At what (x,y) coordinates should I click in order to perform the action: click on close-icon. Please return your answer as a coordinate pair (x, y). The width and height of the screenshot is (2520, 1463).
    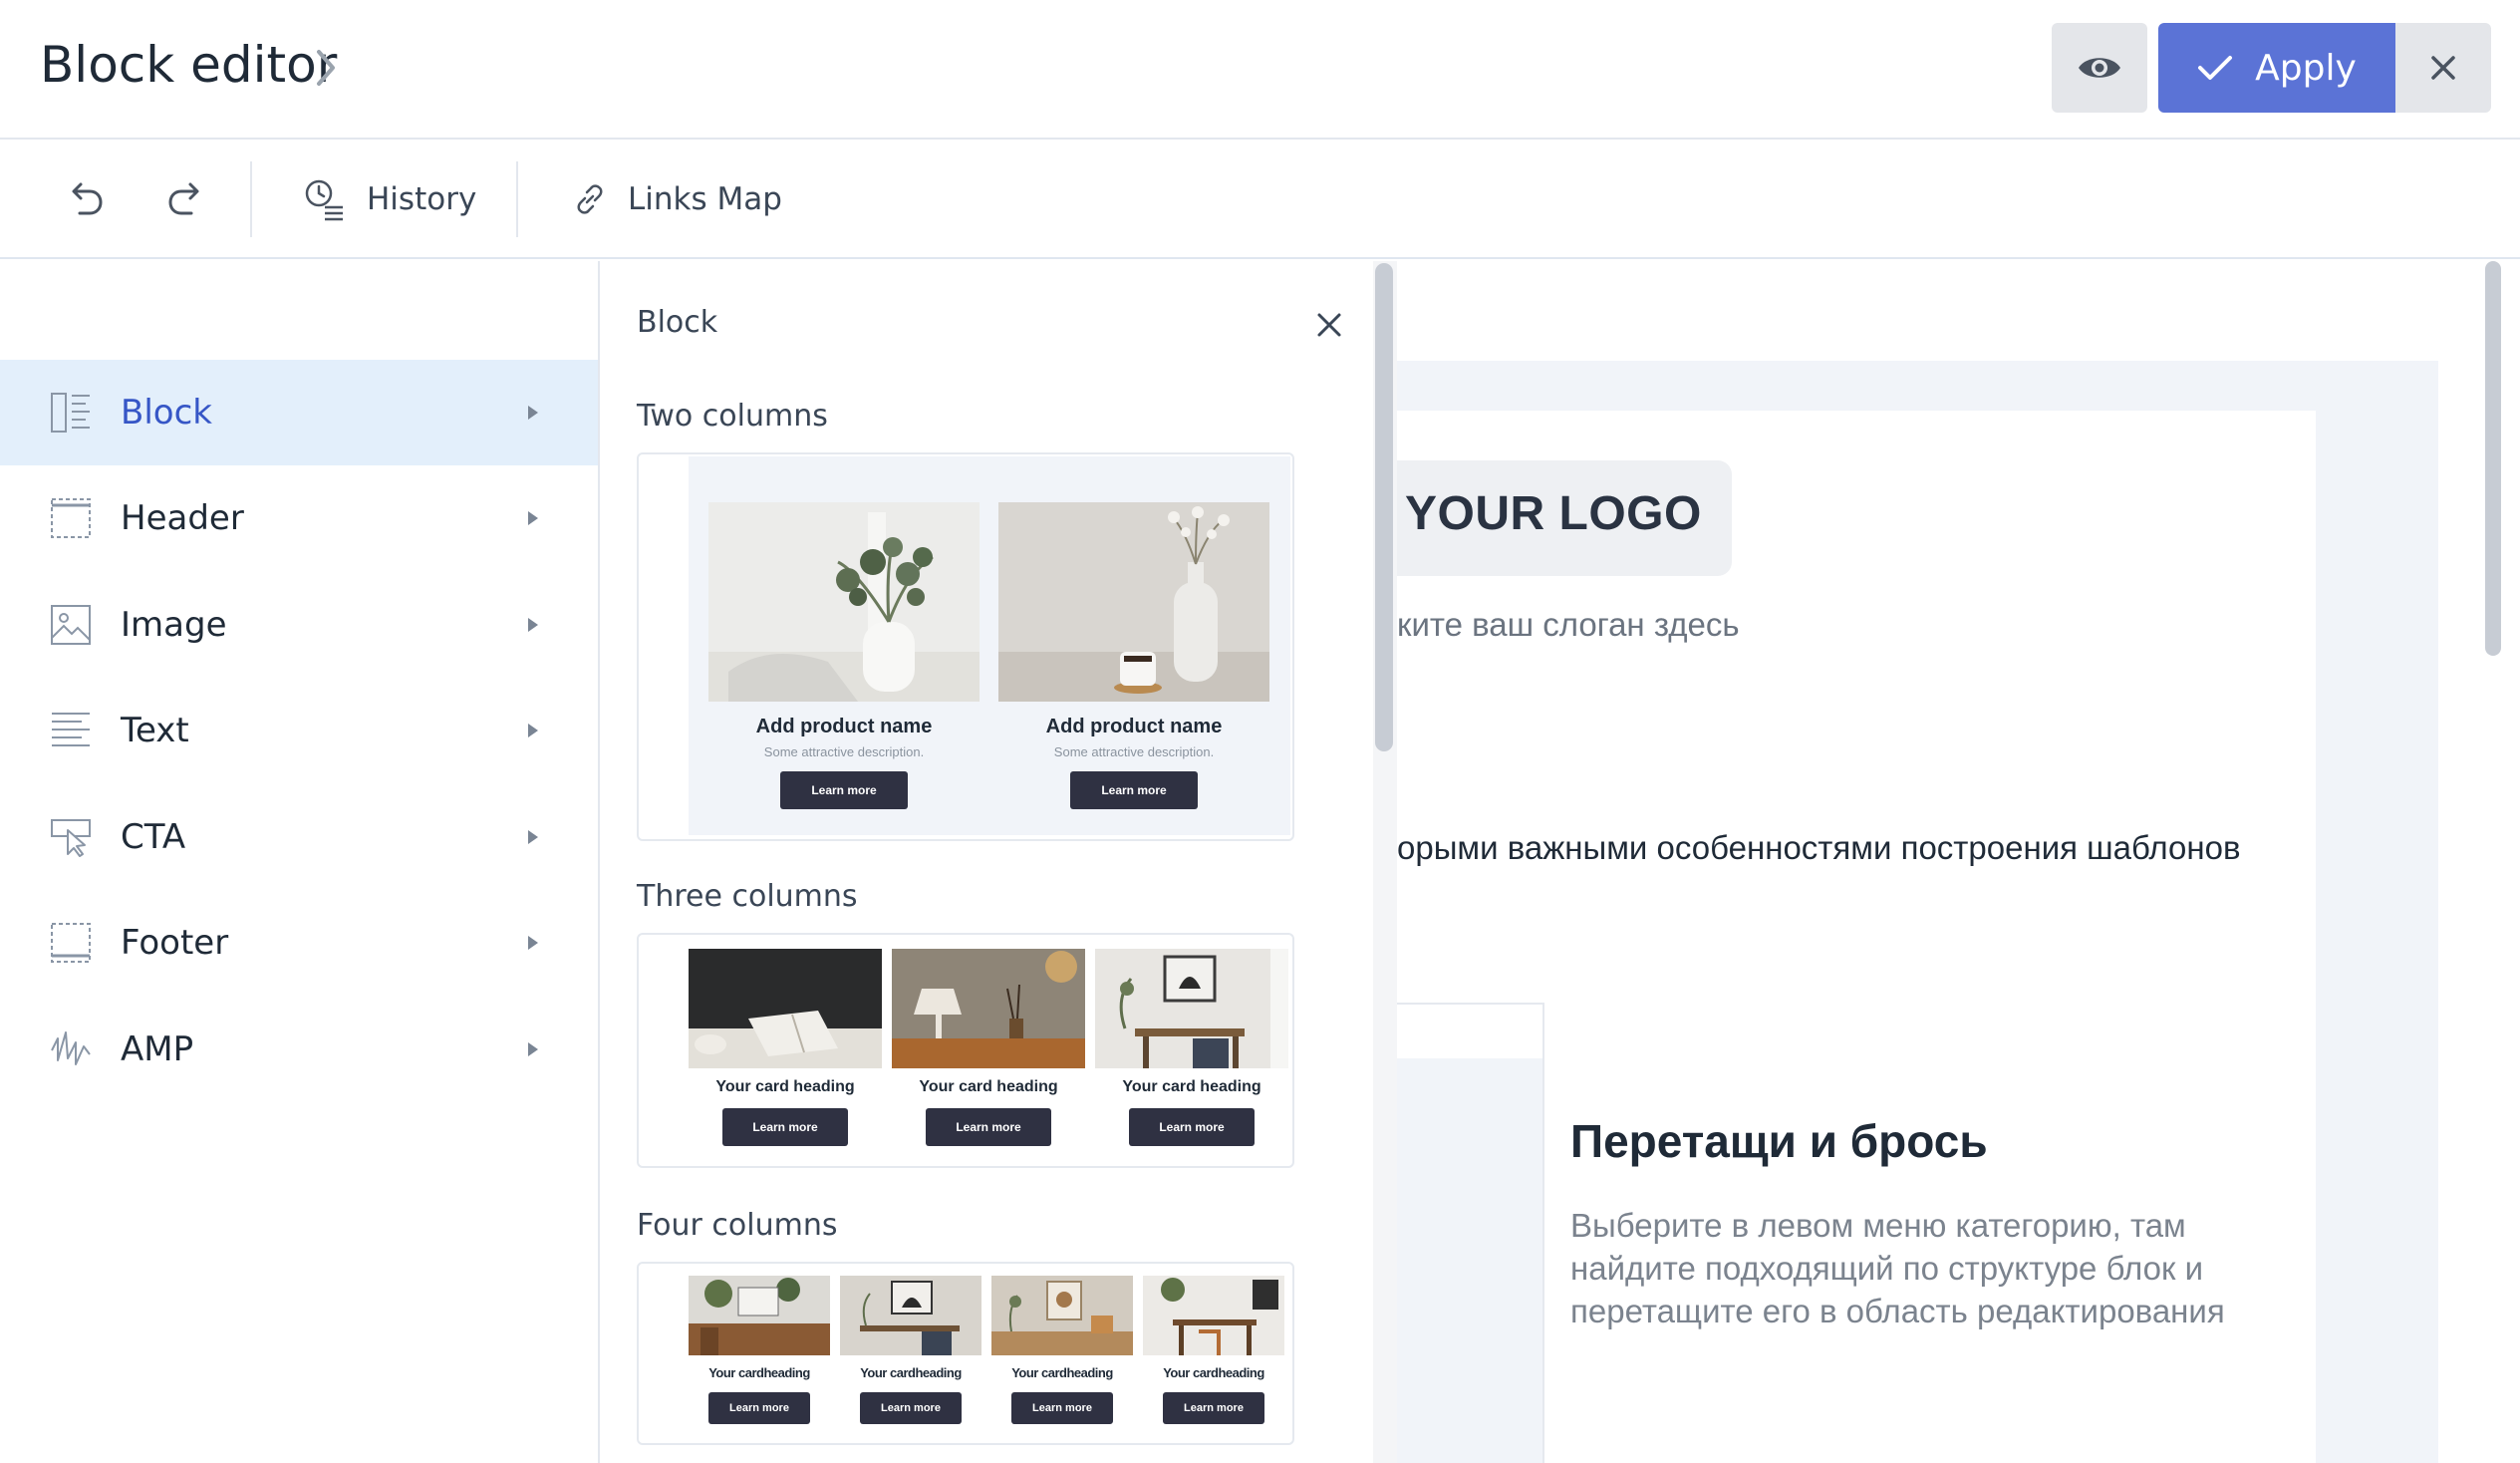
    Looking at the image, I should click on (1329, 325).